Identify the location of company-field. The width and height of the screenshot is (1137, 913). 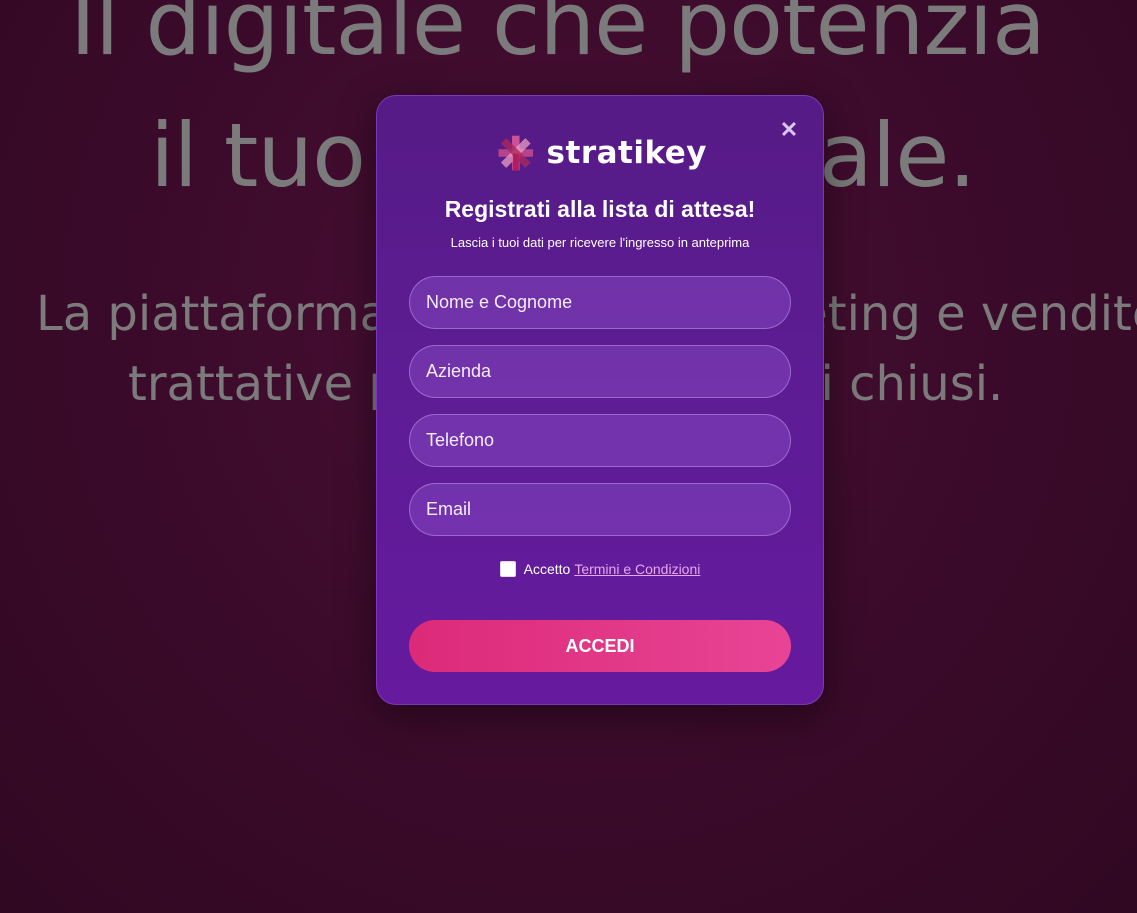
(600, 371).